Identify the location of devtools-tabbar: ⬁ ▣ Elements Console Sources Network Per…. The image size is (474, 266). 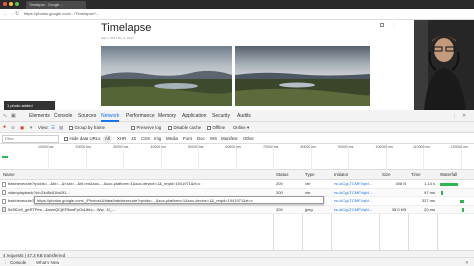
(237, 116).